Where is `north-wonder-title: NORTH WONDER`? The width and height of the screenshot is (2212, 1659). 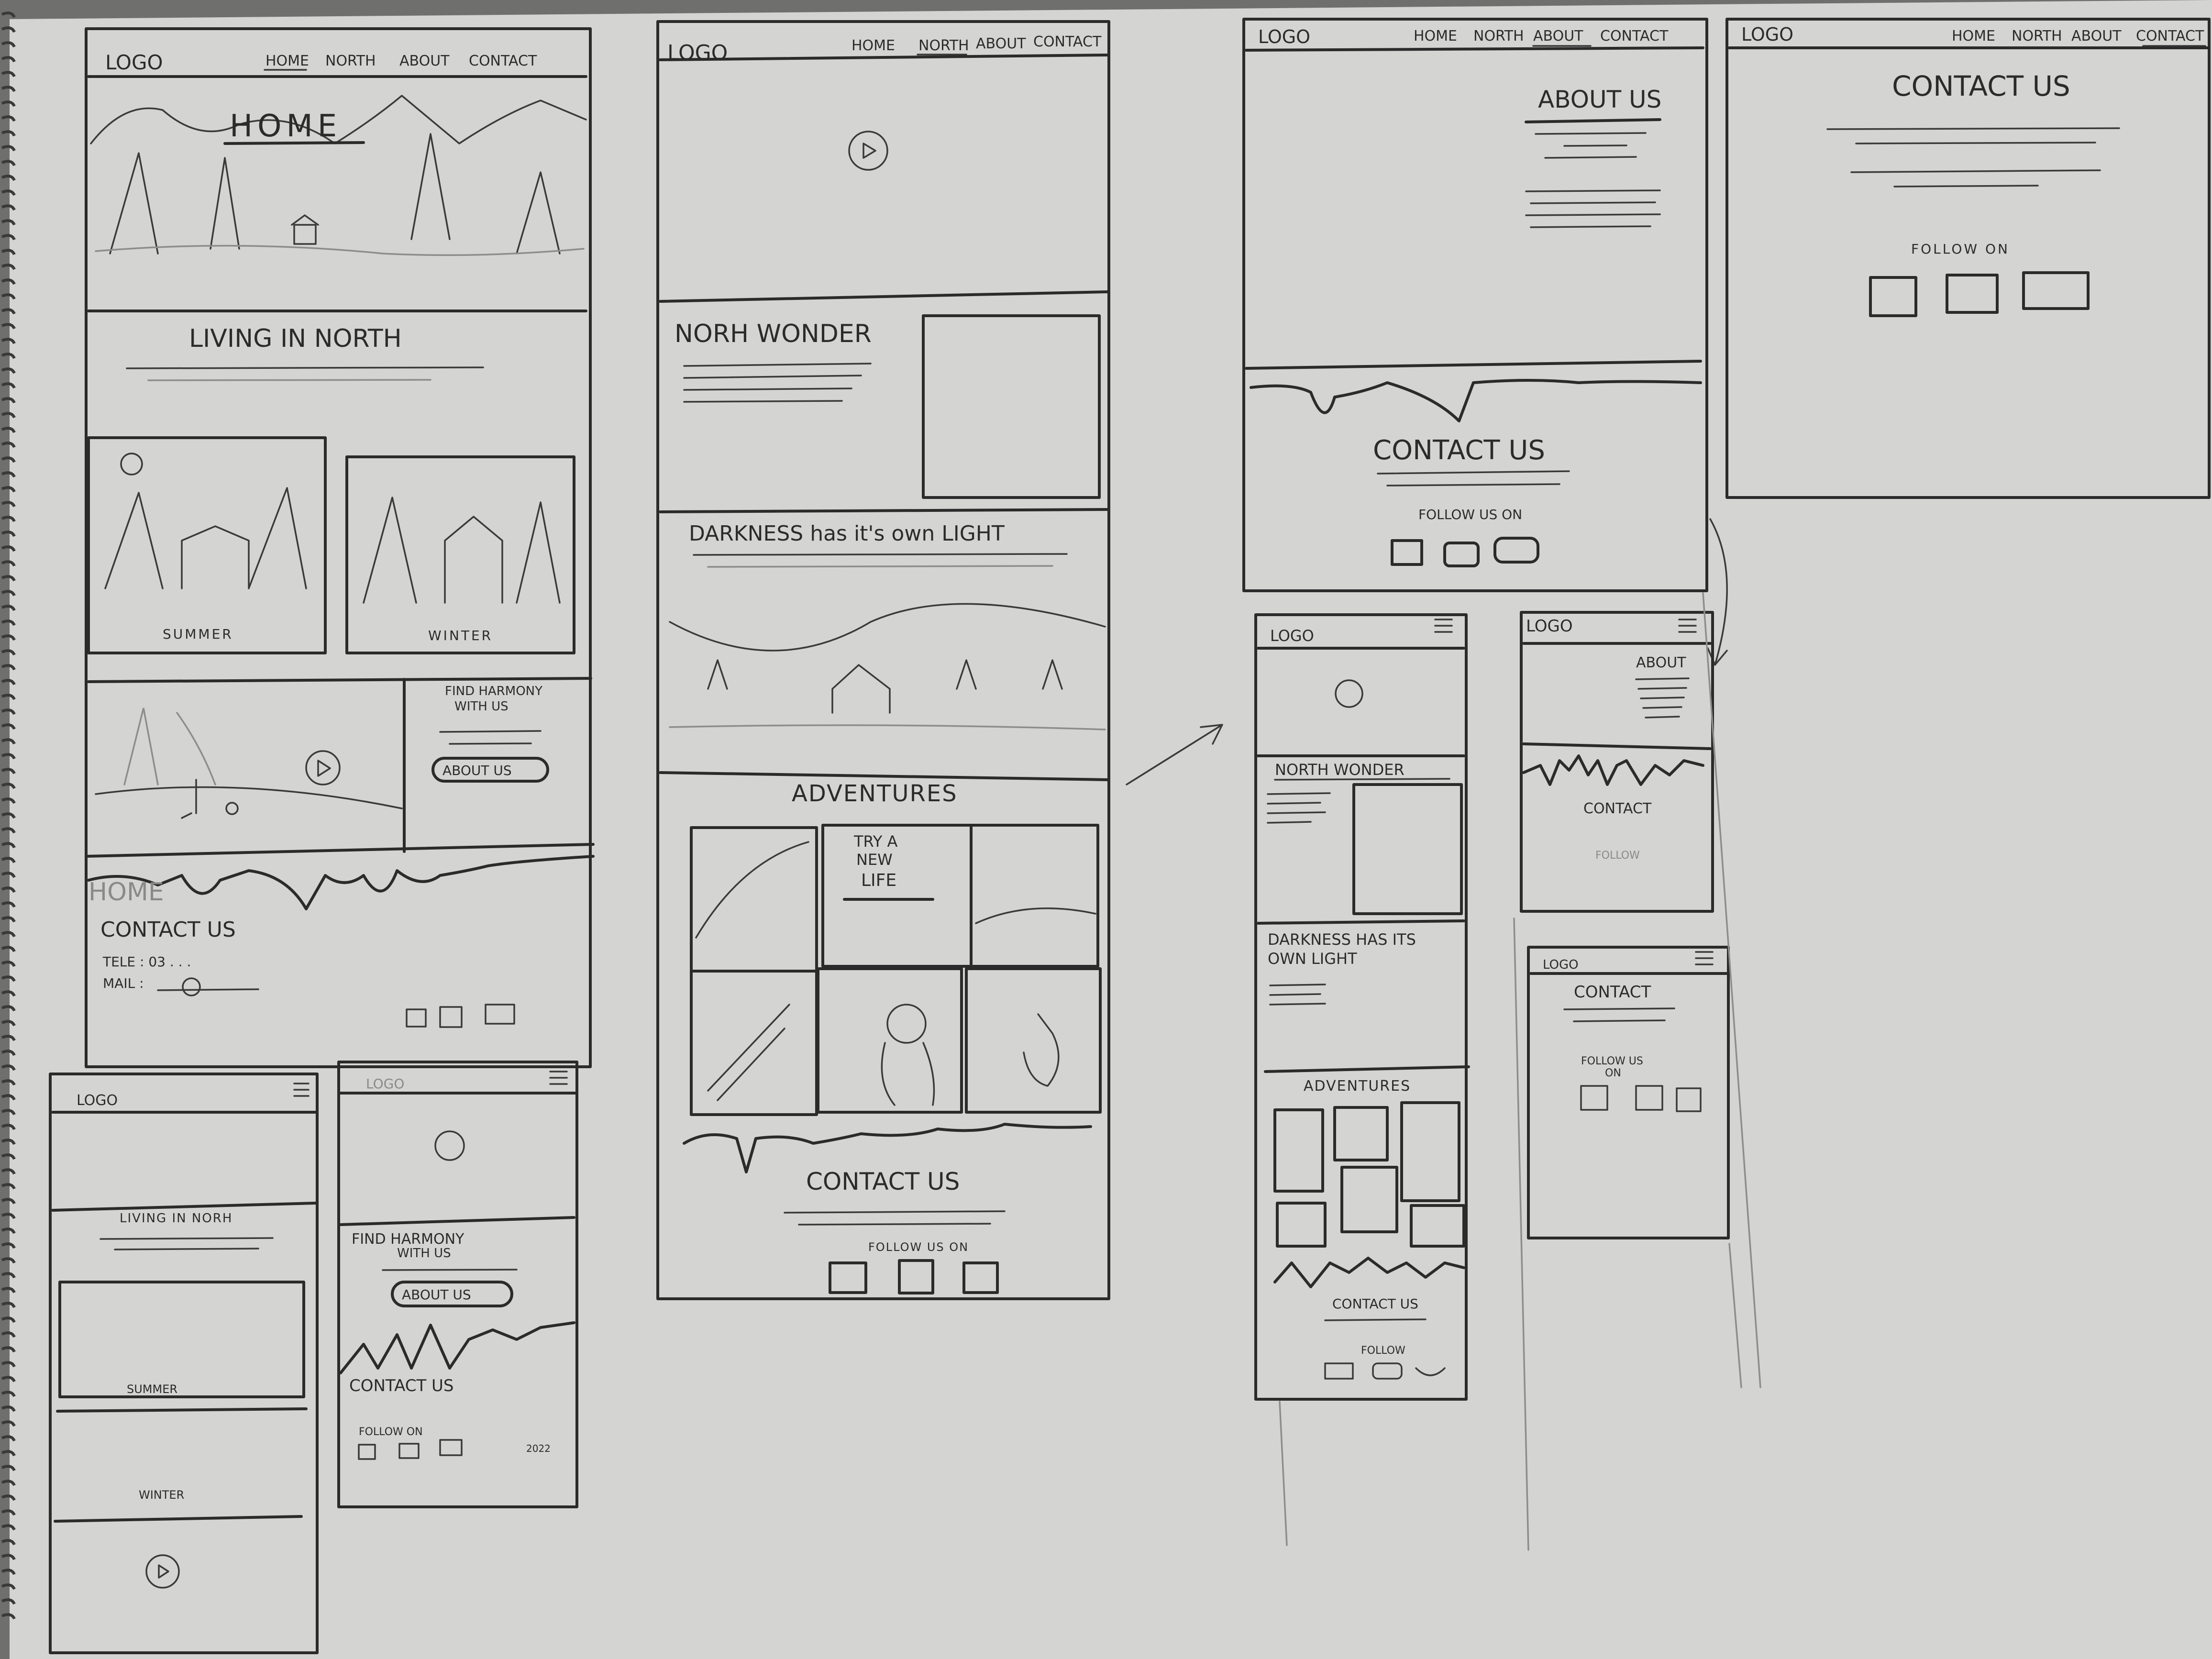 north-wonder-title: NORTH WONDER is located at coordinates (1340, 770).